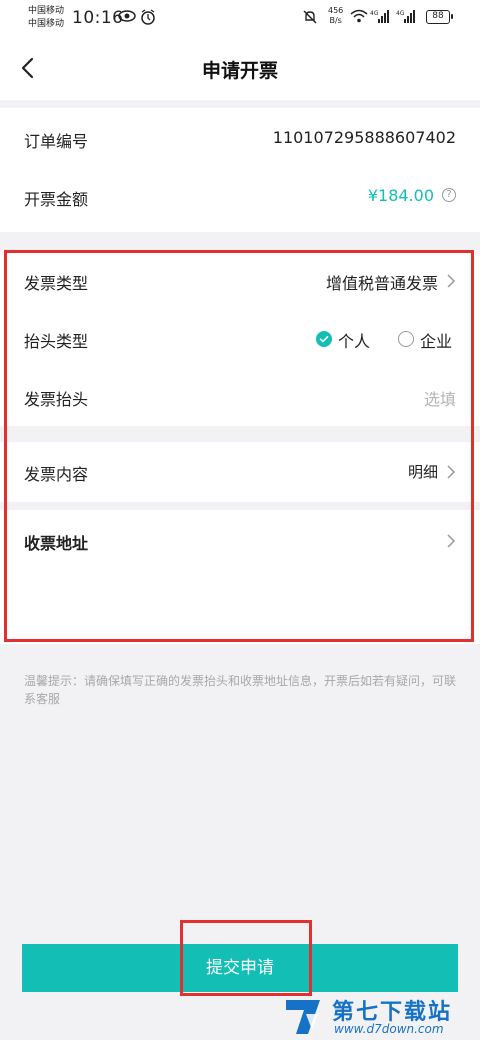 The height and width of the screenshot is (1040, 480). I want to click on title-type-label: 抬头类型, so click(56, 341).